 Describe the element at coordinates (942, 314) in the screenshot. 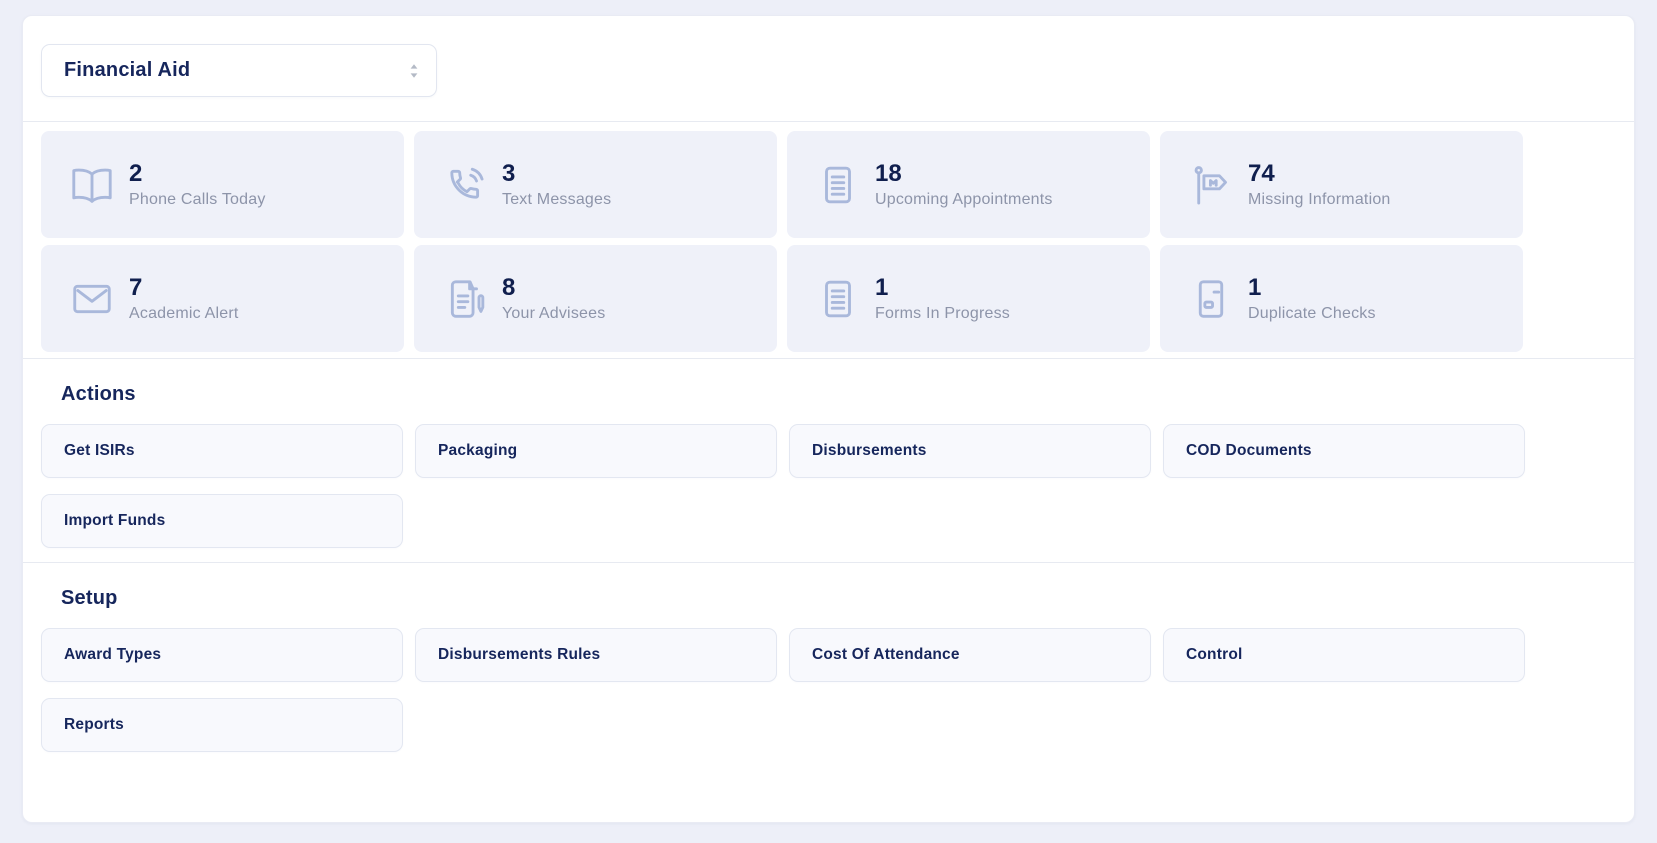

I see `stat-label: Forms In Progress` at that location.